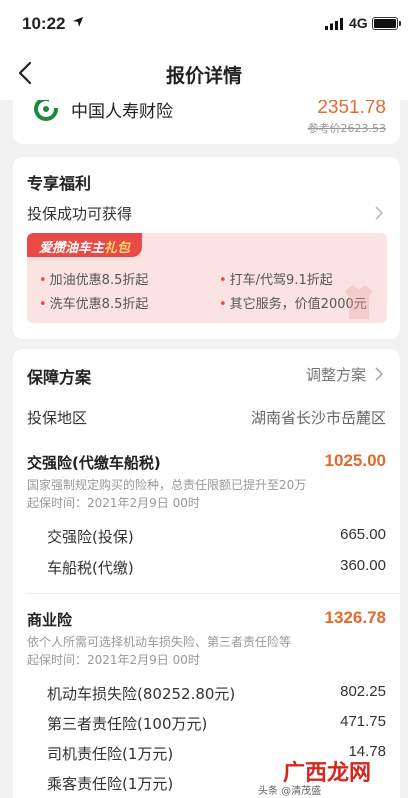 This screenshot has height=798, width=408. I want to click on vessel-tax-value: 360.00, so click(363, 565).